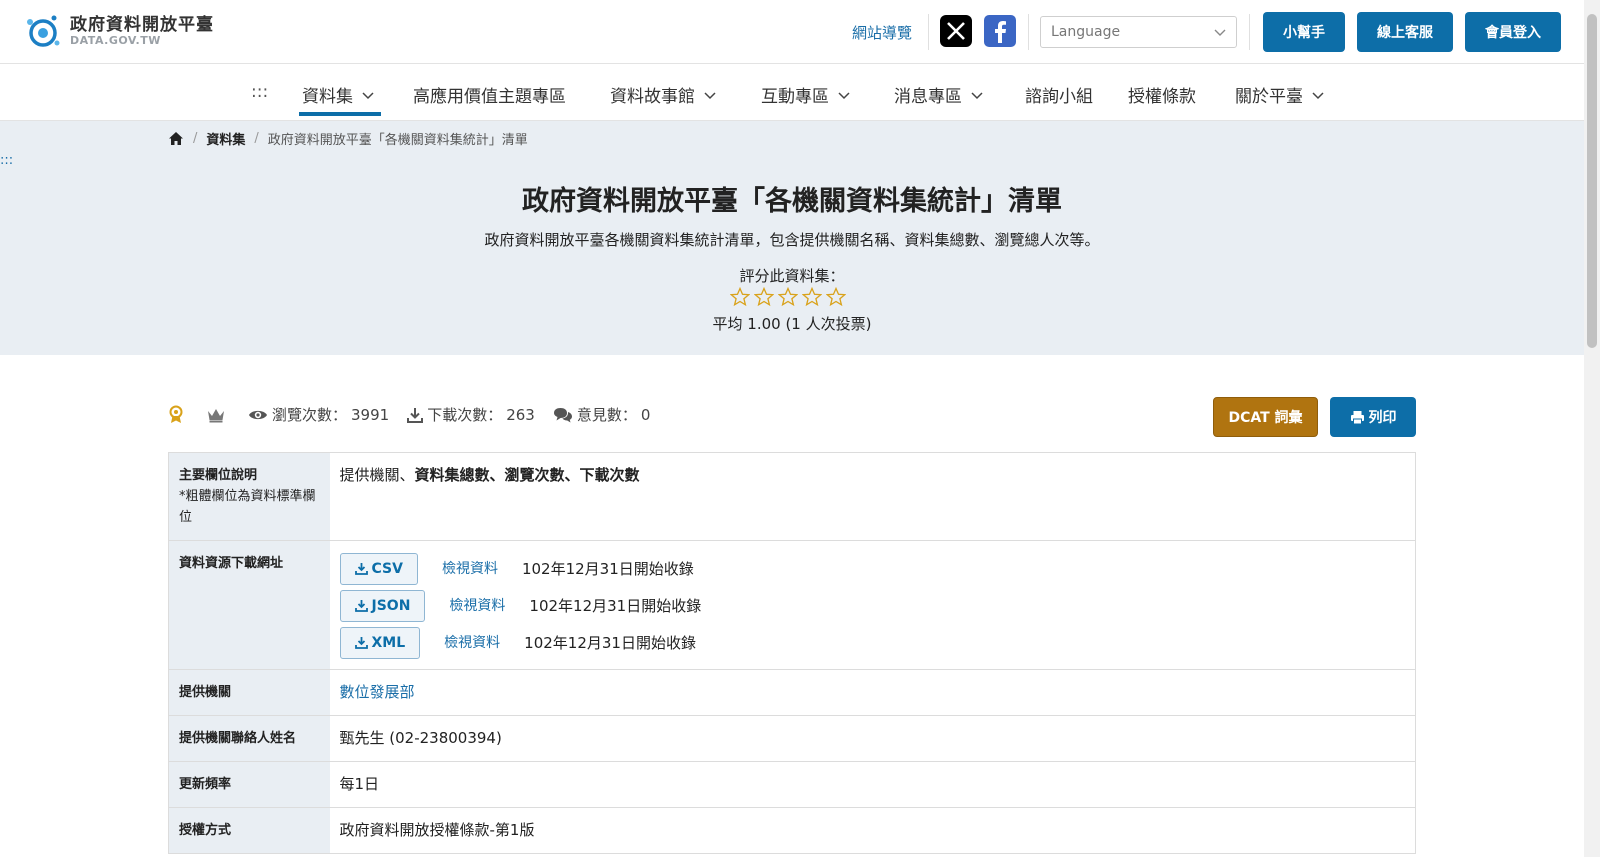  Describe the element at coordinates (489, 94) in the screenshot. I see `nav-item-high-value: 高應用價值主題專區` at that location.